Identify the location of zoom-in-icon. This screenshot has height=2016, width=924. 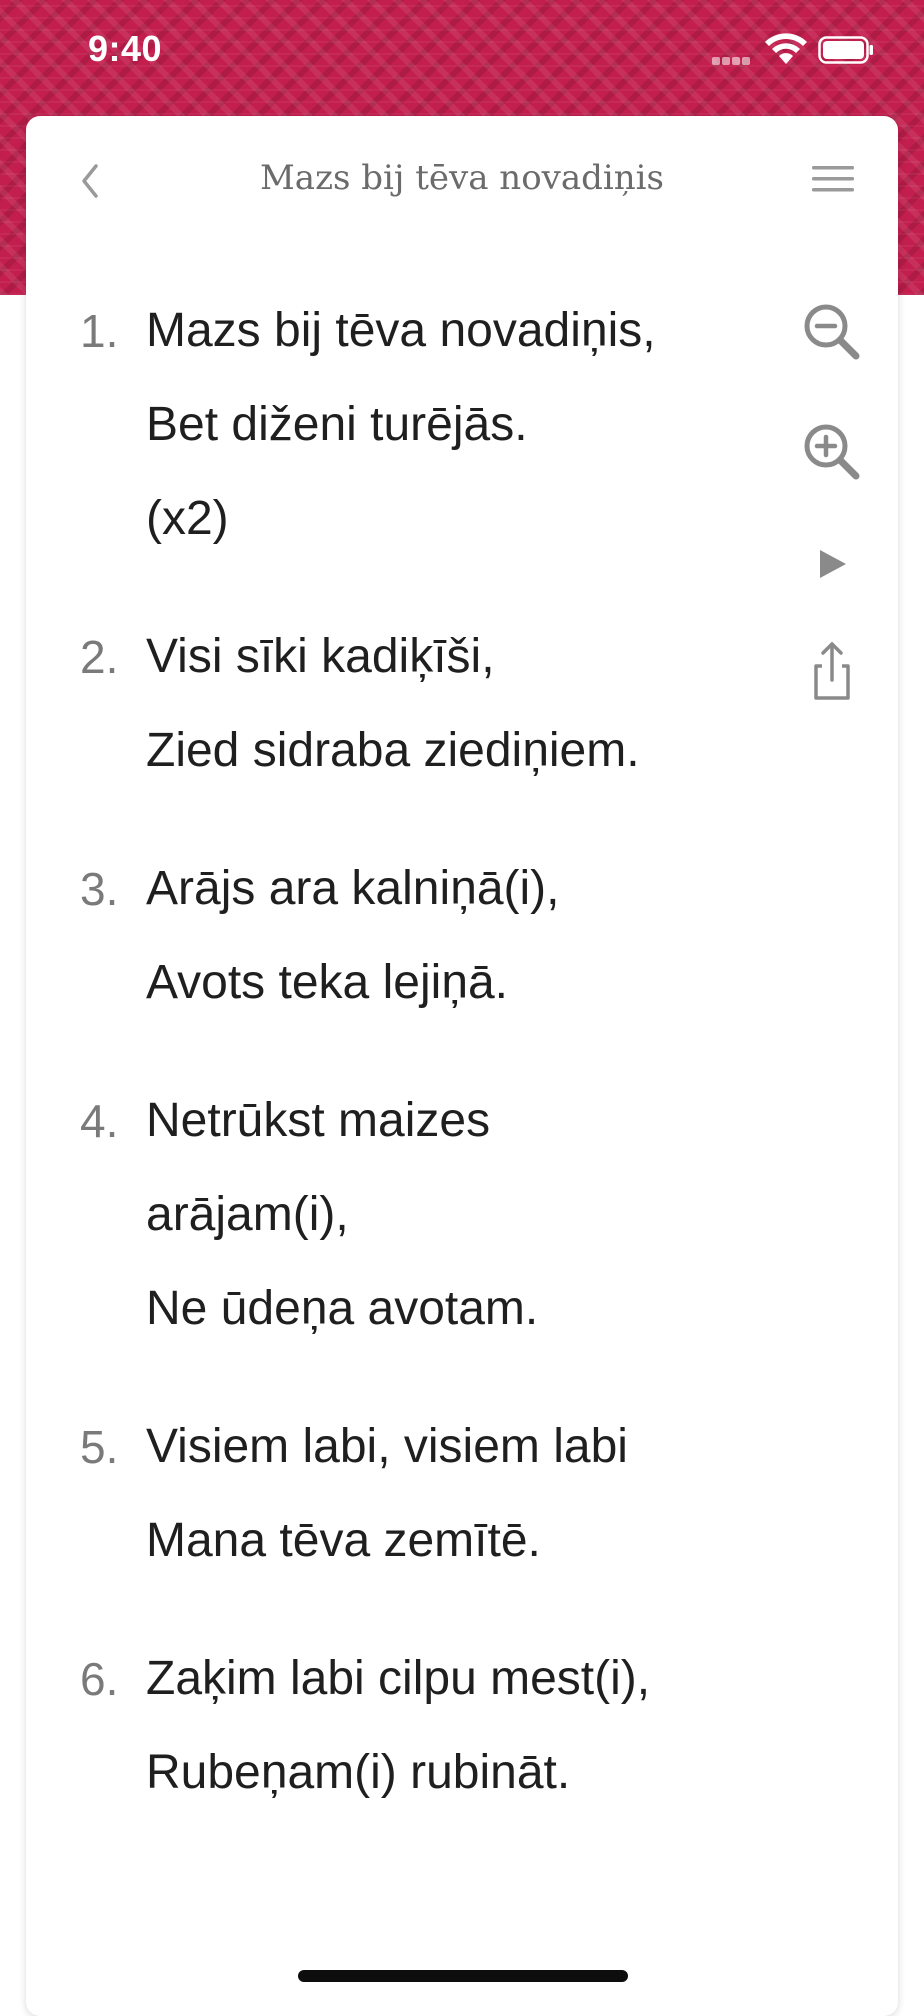
(832, 452).